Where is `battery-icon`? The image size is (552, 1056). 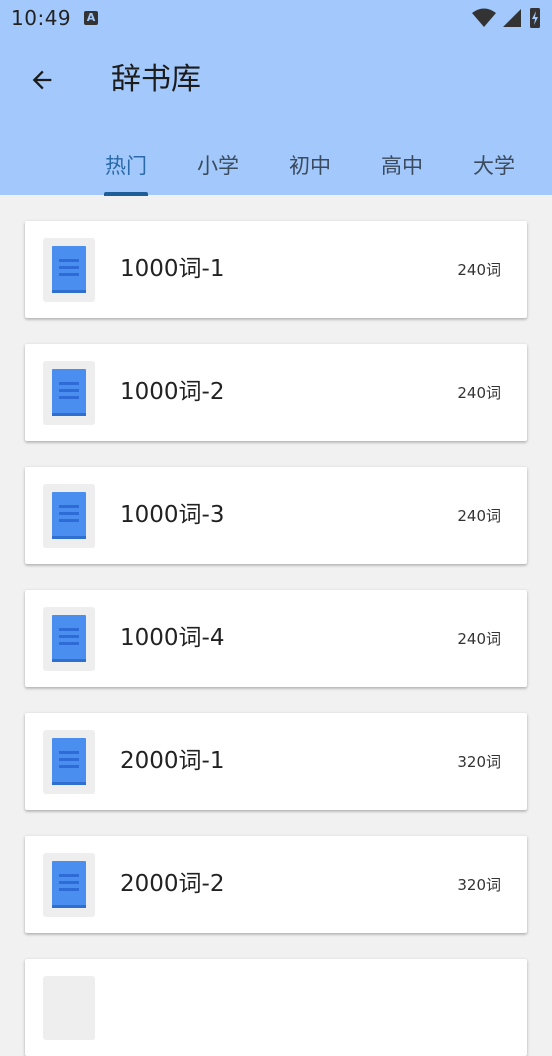 battery-icon is located at coordinates (535, 18).